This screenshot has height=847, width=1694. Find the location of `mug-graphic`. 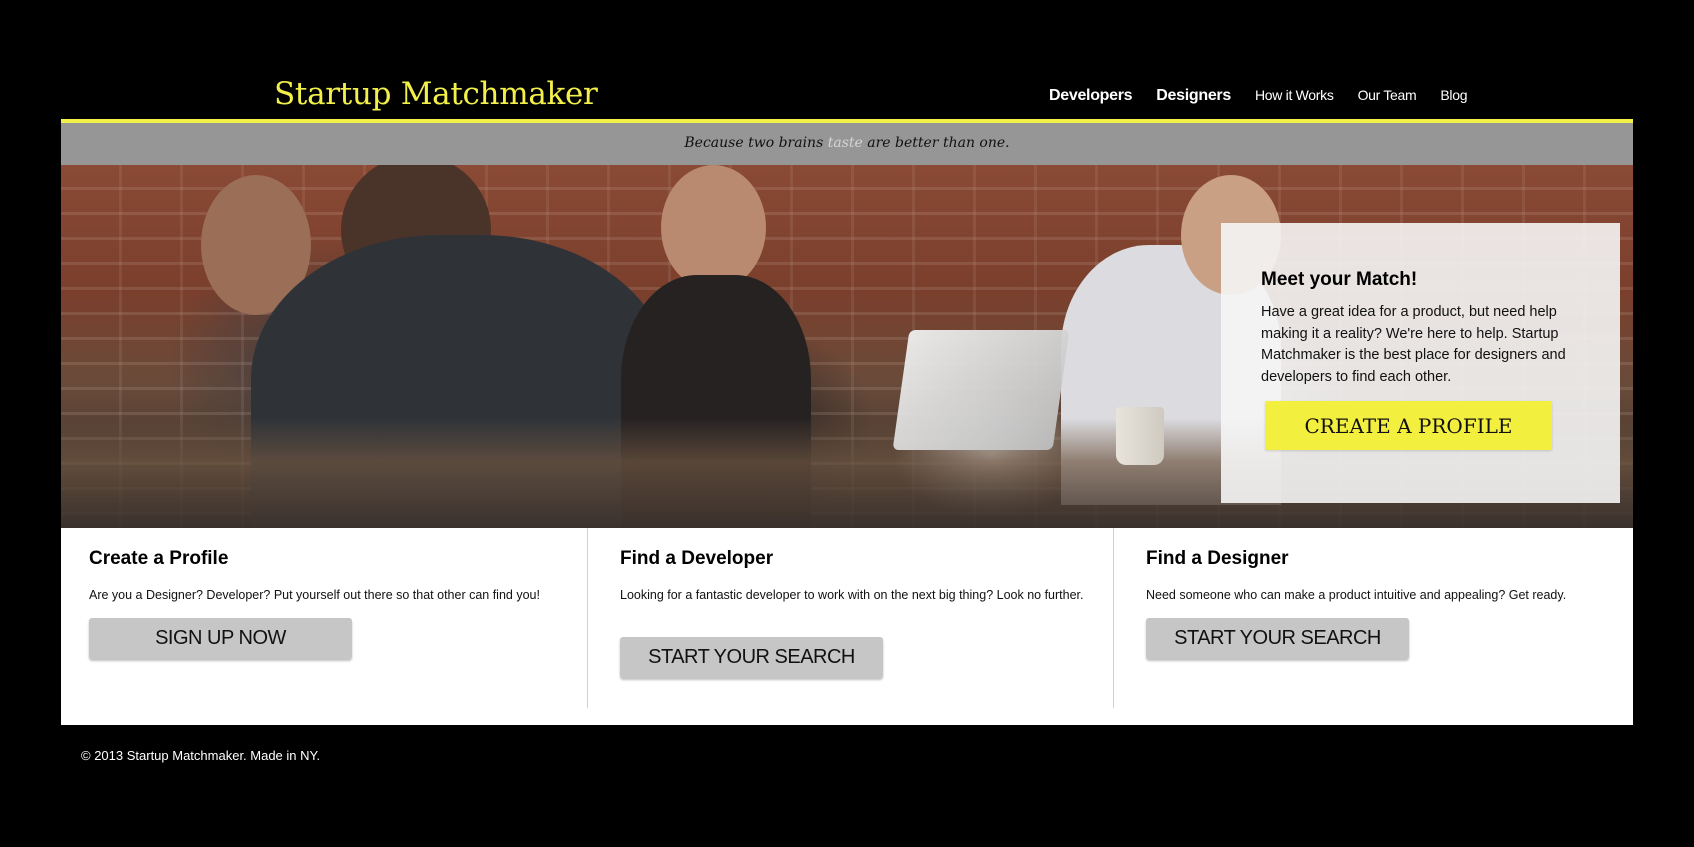

mug-graphic is located at coordinates (1140, 436).